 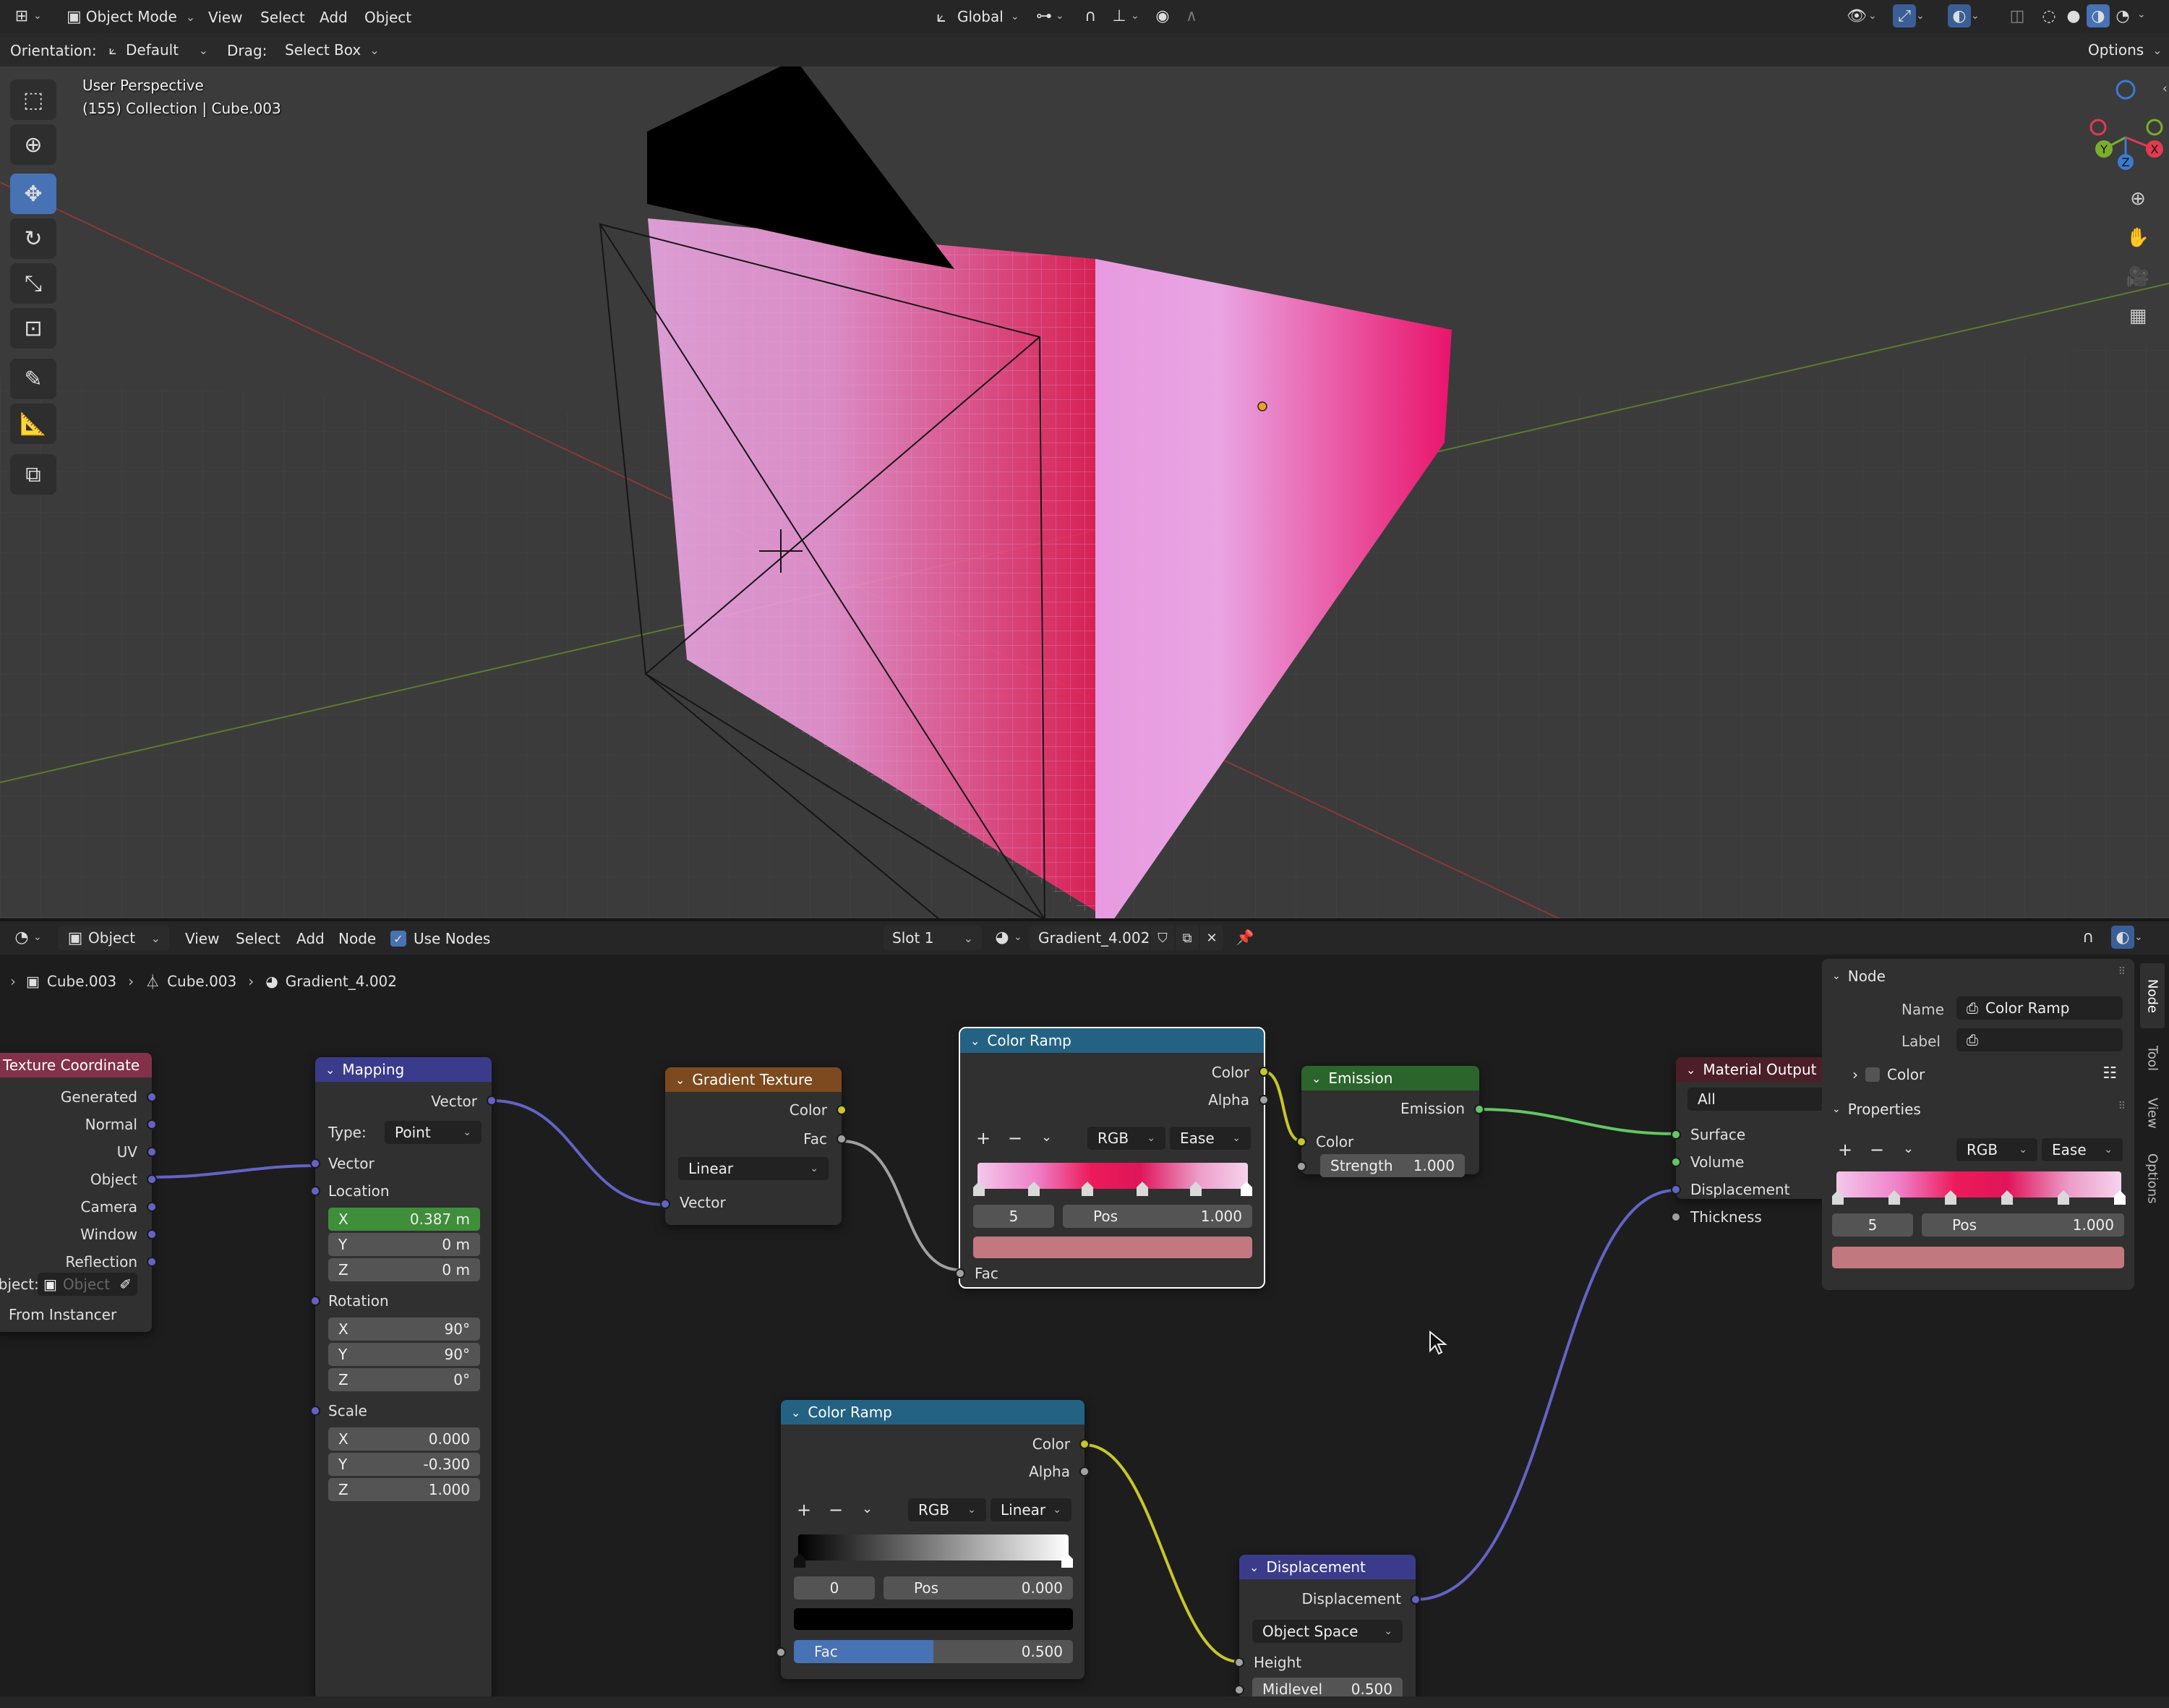 What do you see at coordinates (1996, 1149) in the screenshot?
I see `sidebar-ramp-mode-dropdown: RGB ⌄` at bounding box center [1996, 1149].